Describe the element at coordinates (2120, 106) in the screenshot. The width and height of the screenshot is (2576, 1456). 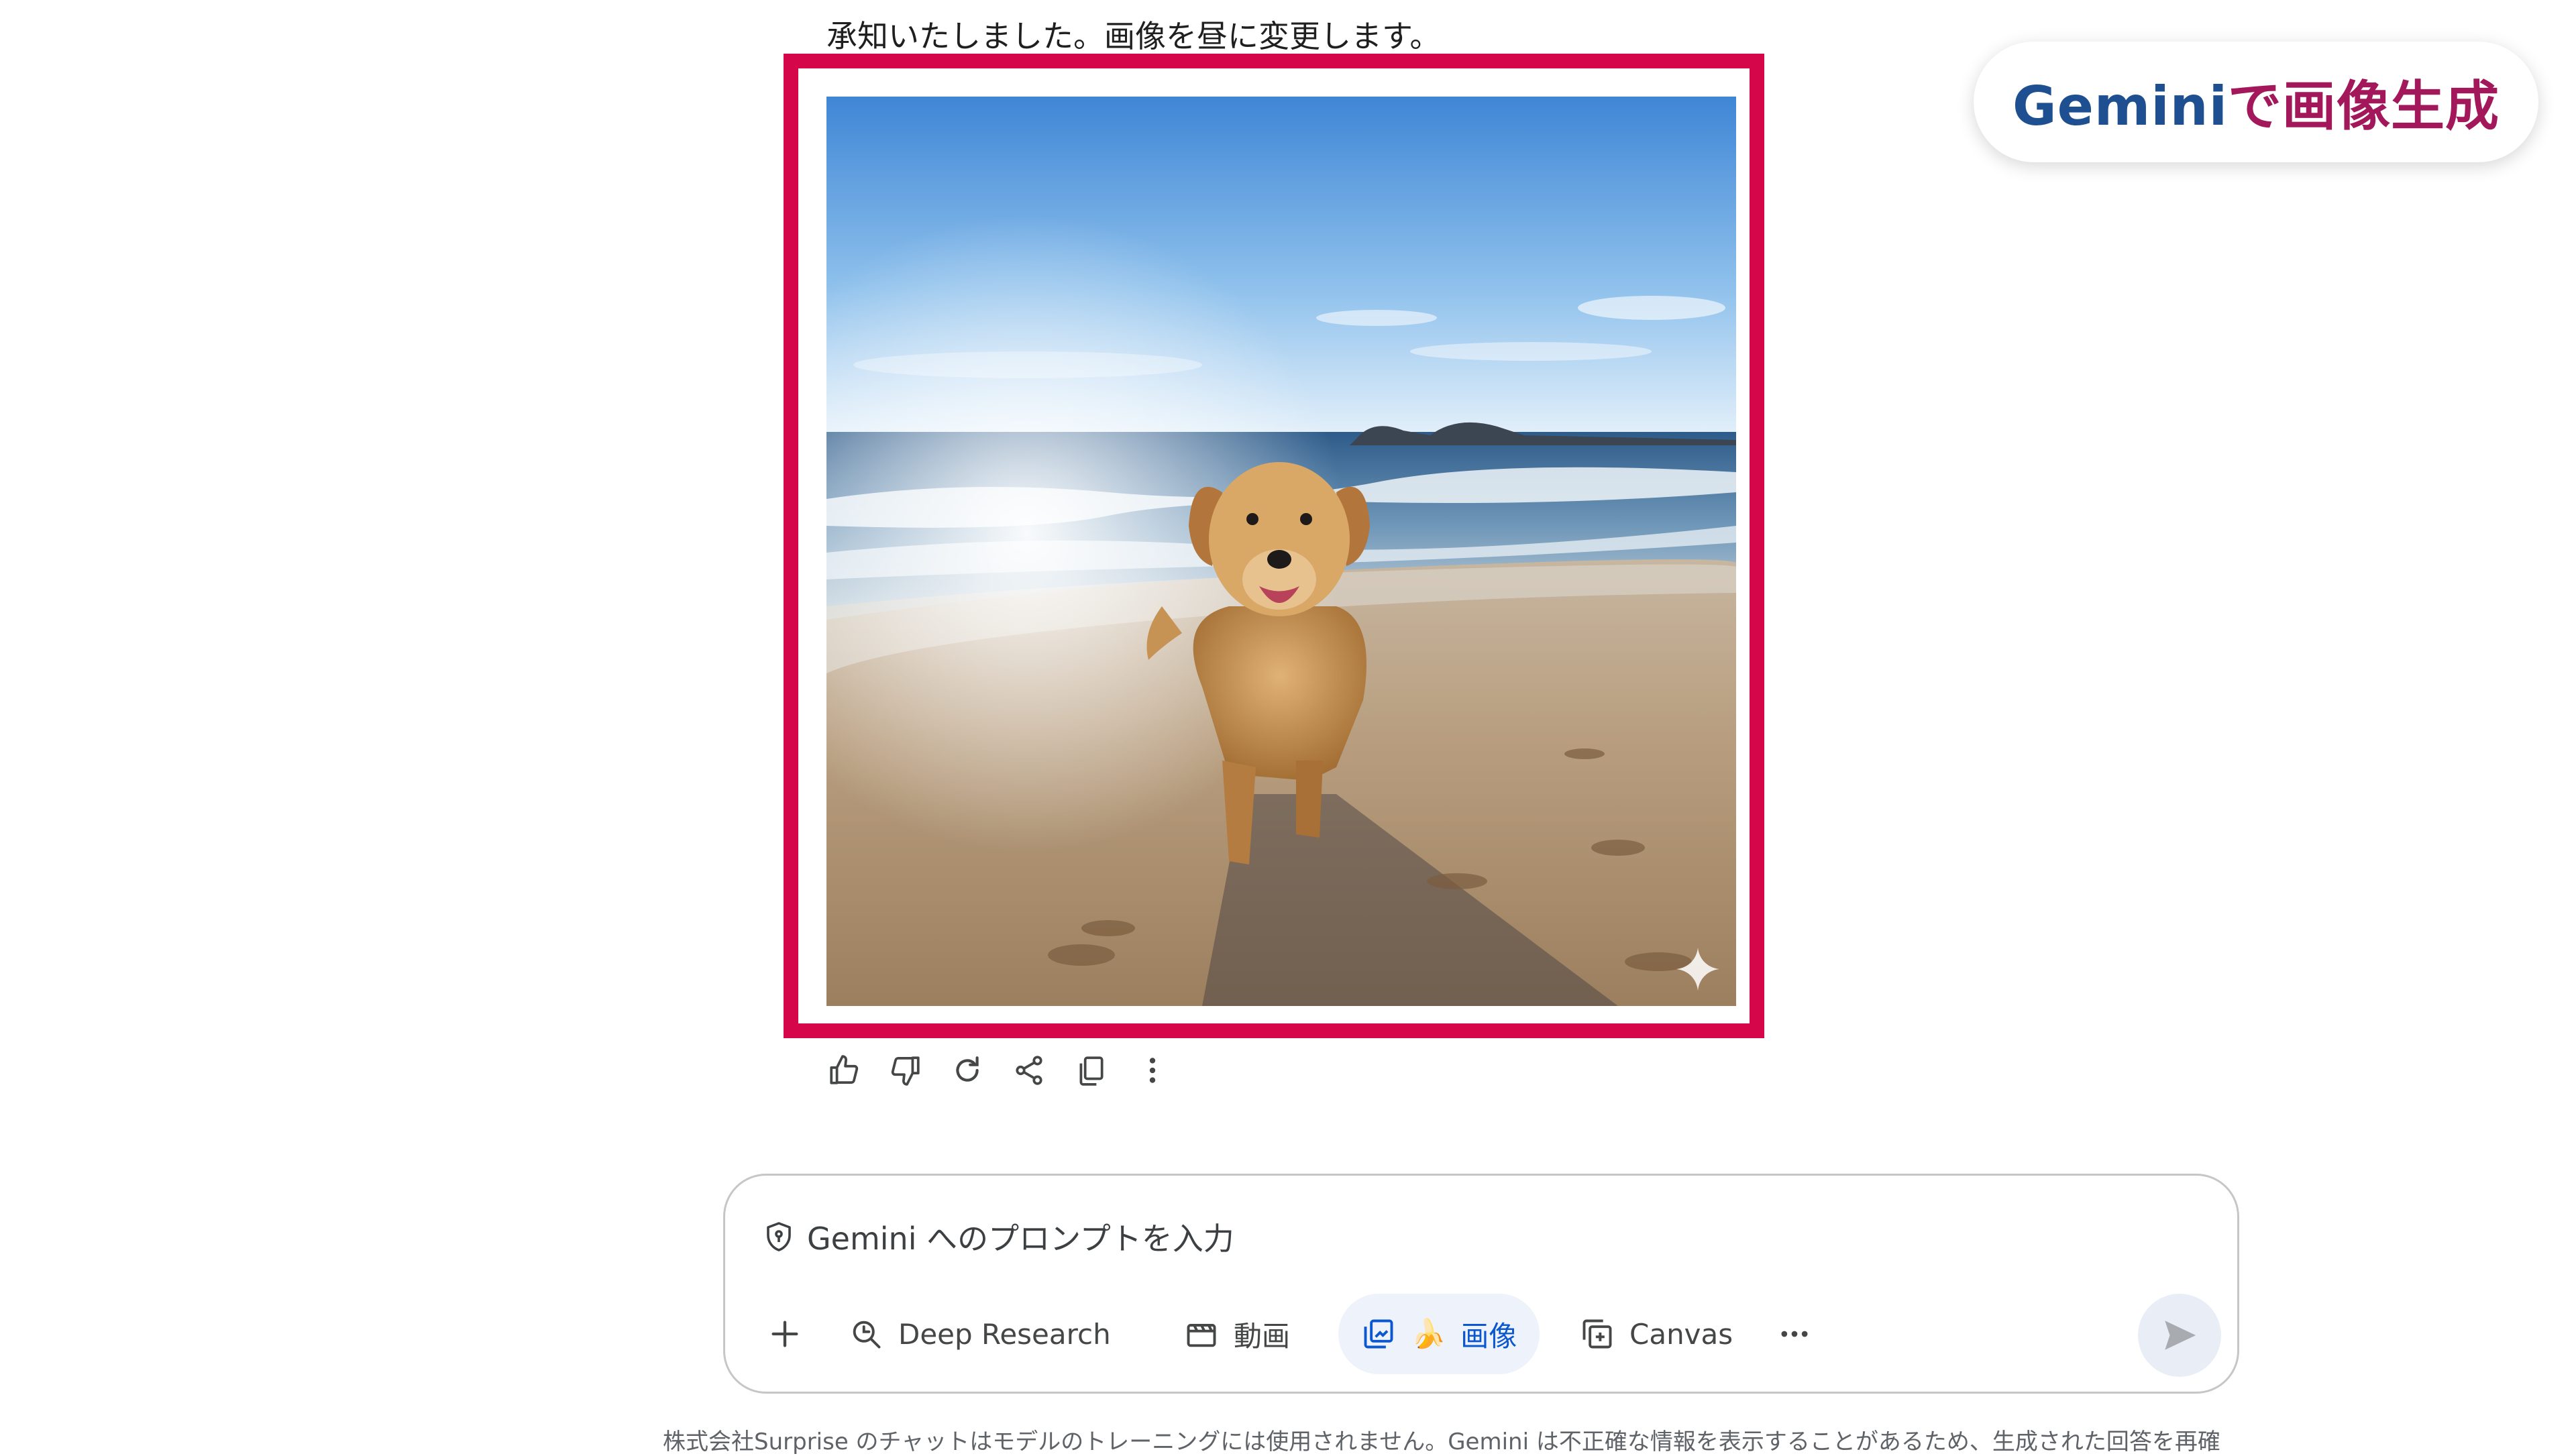
I see `badge-title-gemini: Gemini` at that location.